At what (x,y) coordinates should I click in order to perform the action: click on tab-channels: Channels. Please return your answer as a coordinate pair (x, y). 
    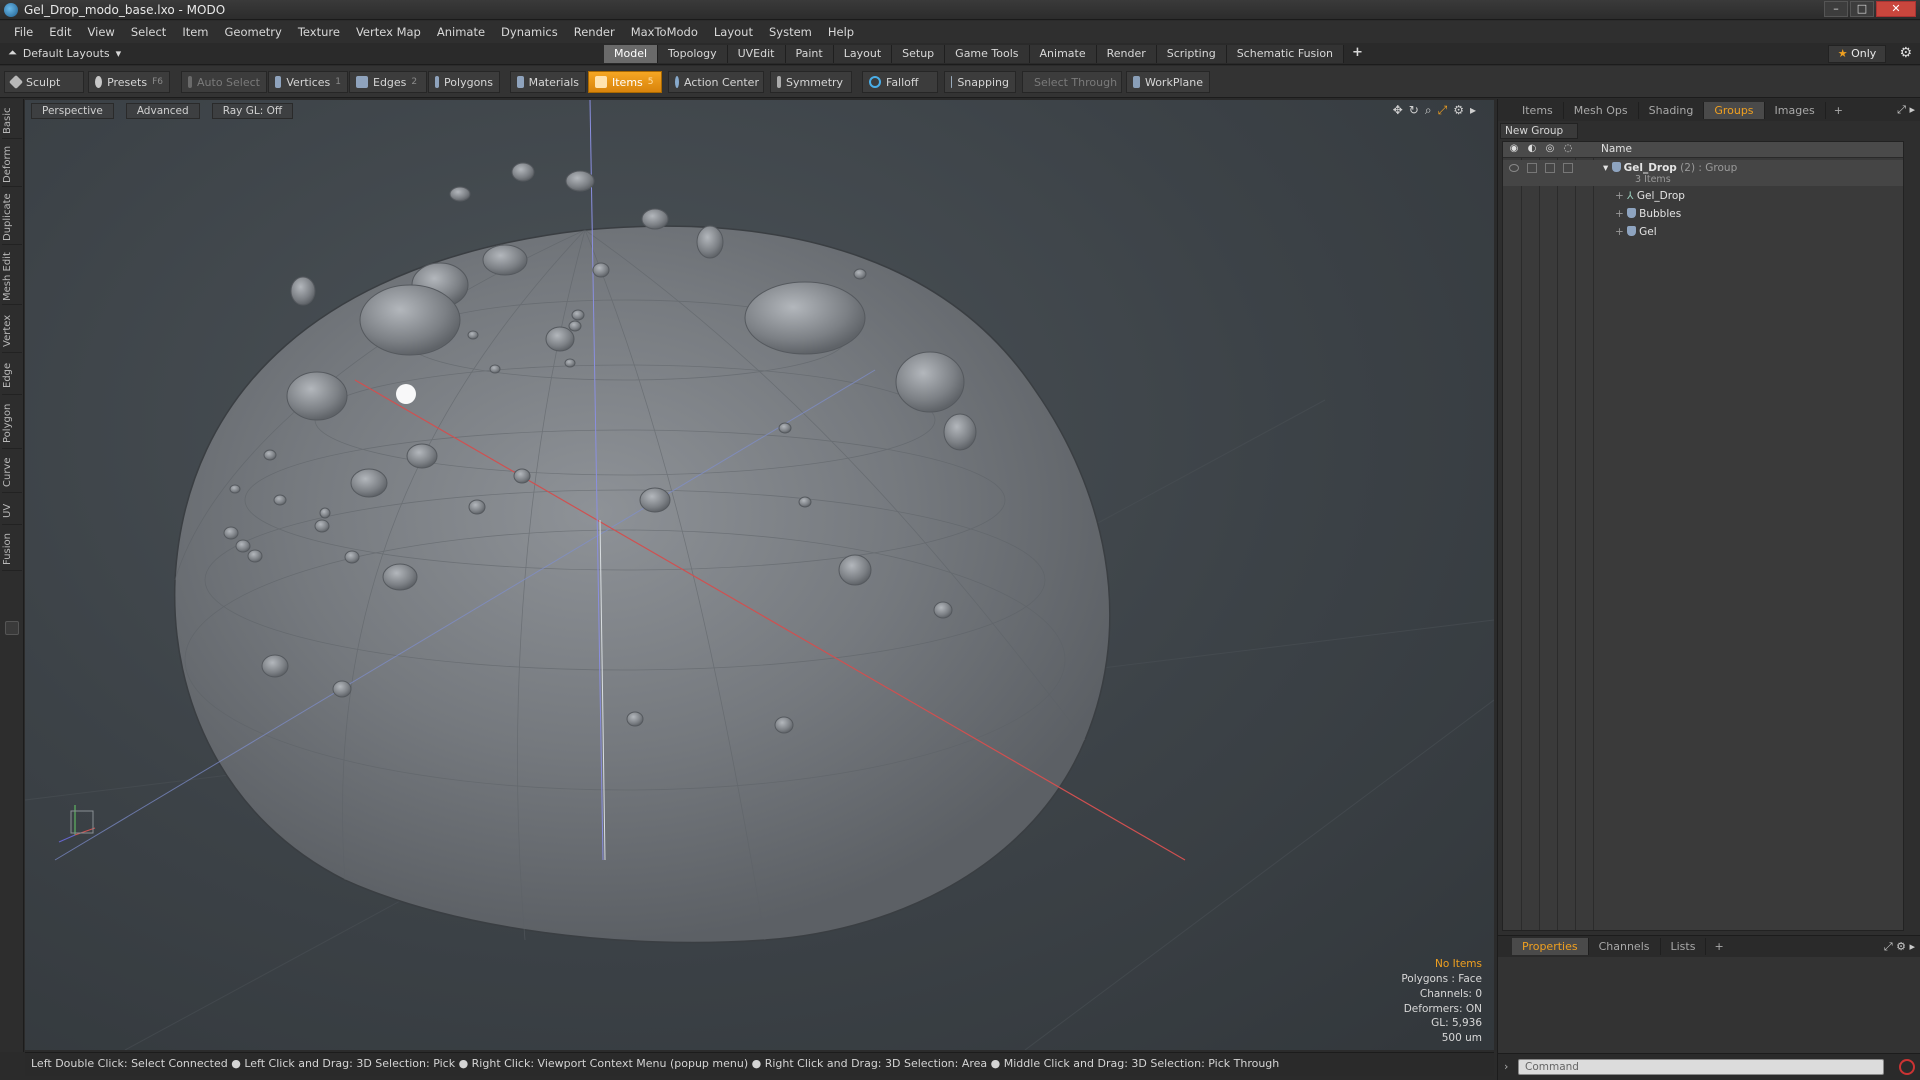
    Looking at the image, I should click on (1625, 946).